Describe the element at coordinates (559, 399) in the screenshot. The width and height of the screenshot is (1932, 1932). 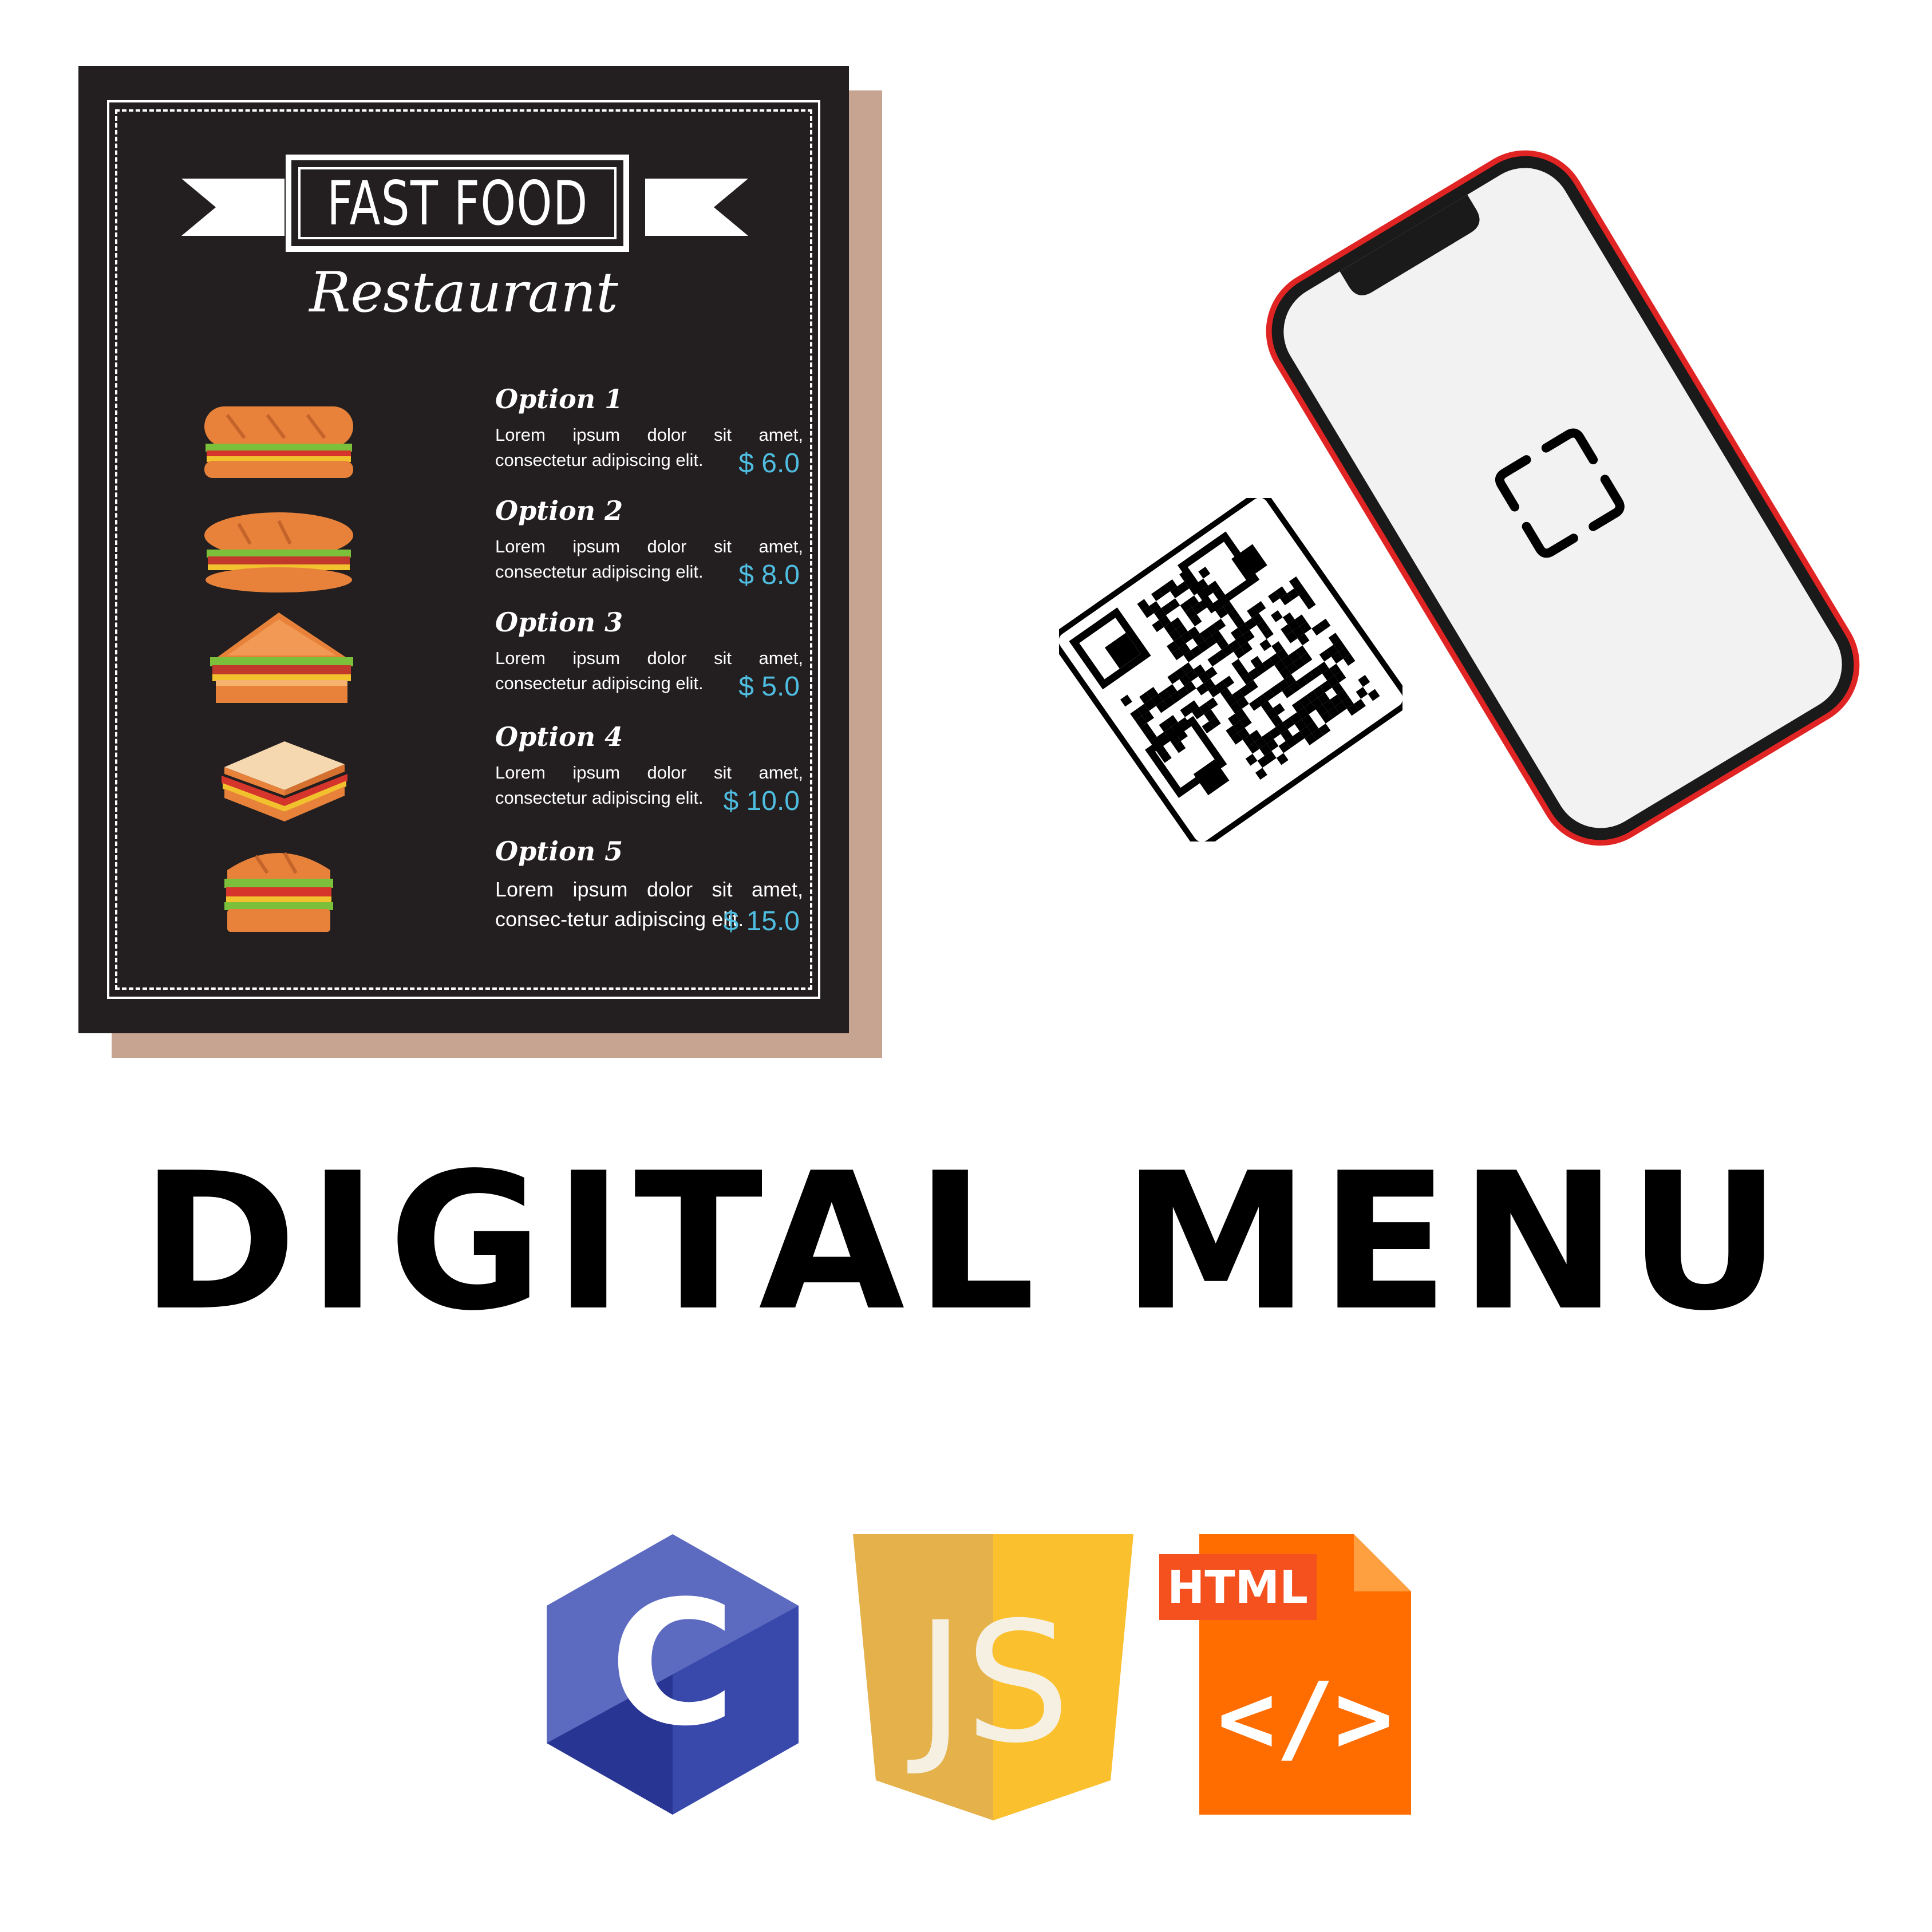
I see `item-name: Option 1` at that location.